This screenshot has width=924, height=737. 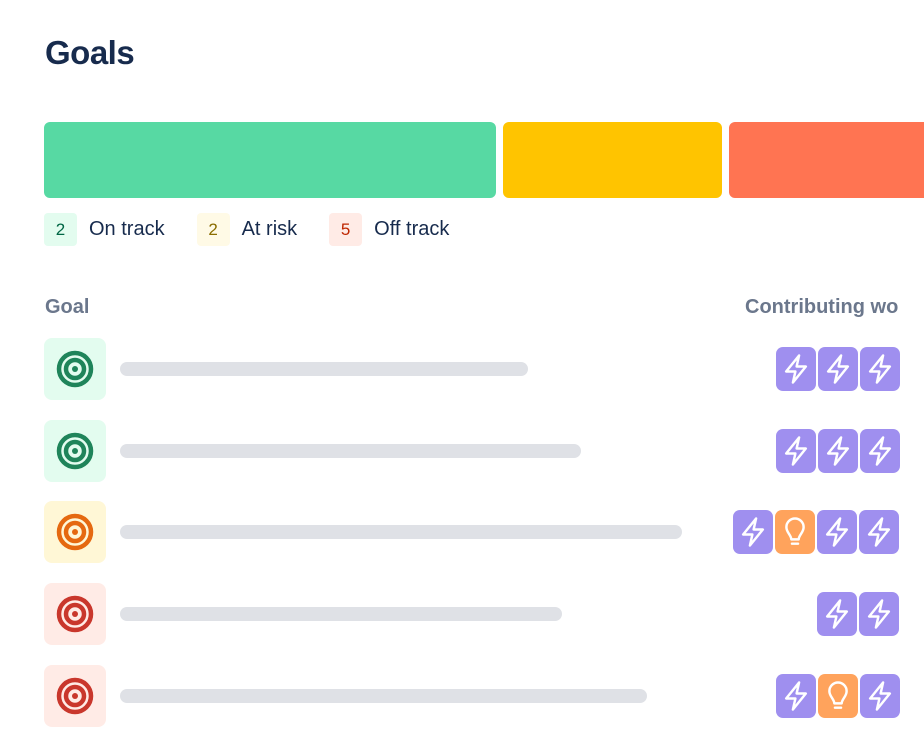 I want to click on goal-column-header: Goal, so click(x=67, y=307).